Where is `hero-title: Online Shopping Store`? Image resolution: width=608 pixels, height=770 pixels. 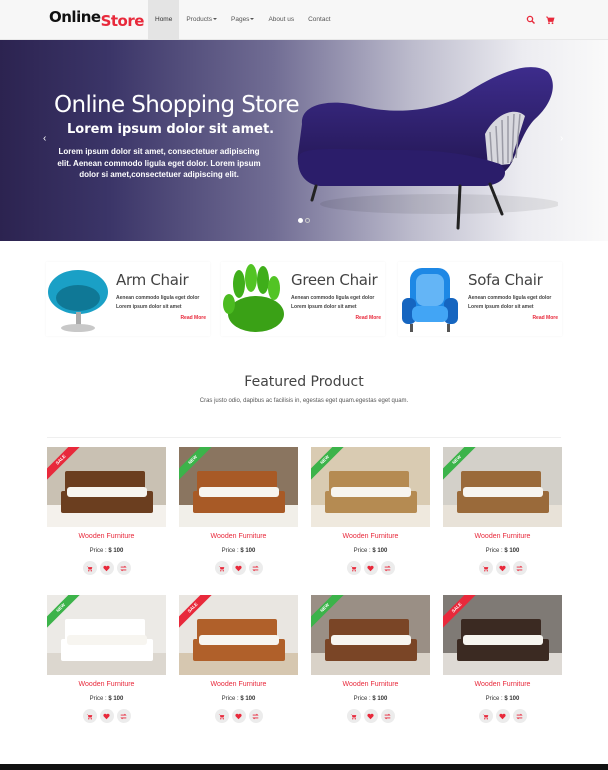
hero-title: Online Shopping Store is located at coordinates (177, 105).